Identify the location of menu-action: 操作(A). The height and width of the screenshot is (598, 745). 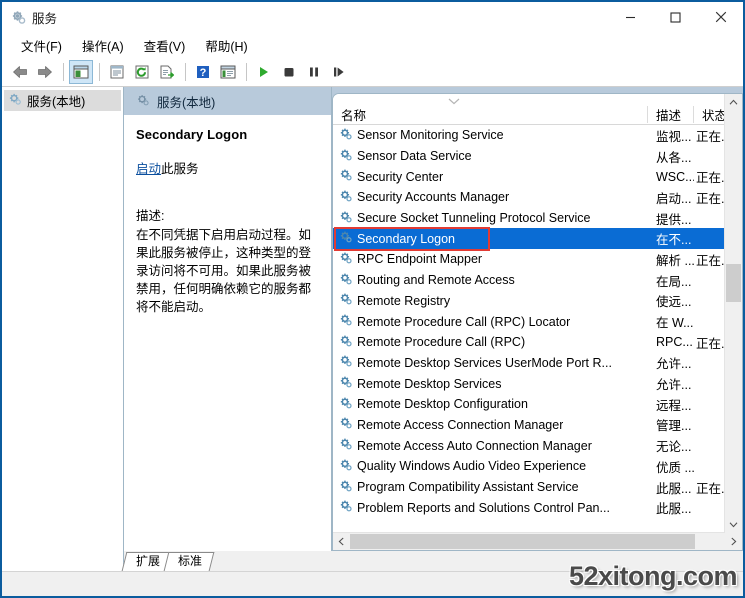
(103, 45).